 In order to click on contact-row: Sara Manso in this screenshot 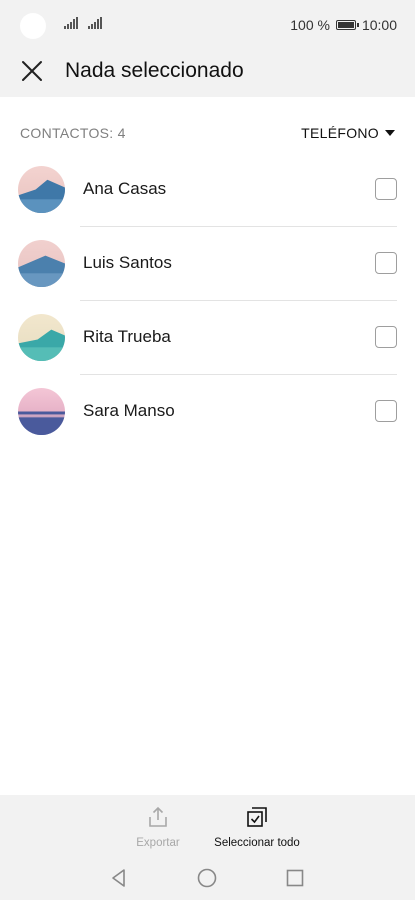, I will do `click(207, 412)`.